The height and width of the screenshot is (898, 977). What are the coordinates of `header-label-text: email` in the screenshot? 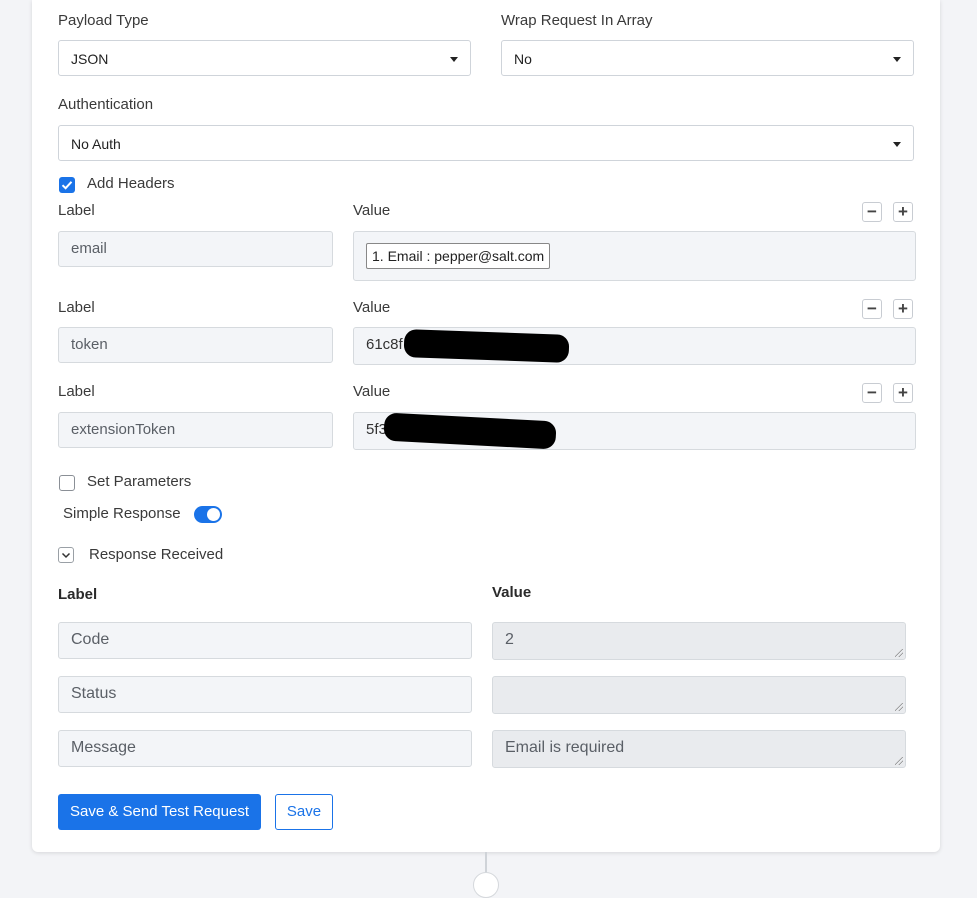 It's located at (89, 248).